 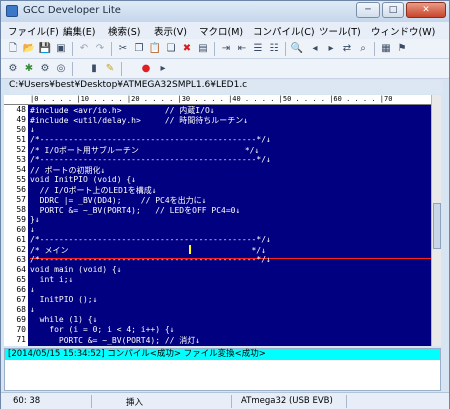 What do you see at coordinates (135, 403) in the screenshot?
I see `insert-mode: 挿入` at bounding box center [135, 403].